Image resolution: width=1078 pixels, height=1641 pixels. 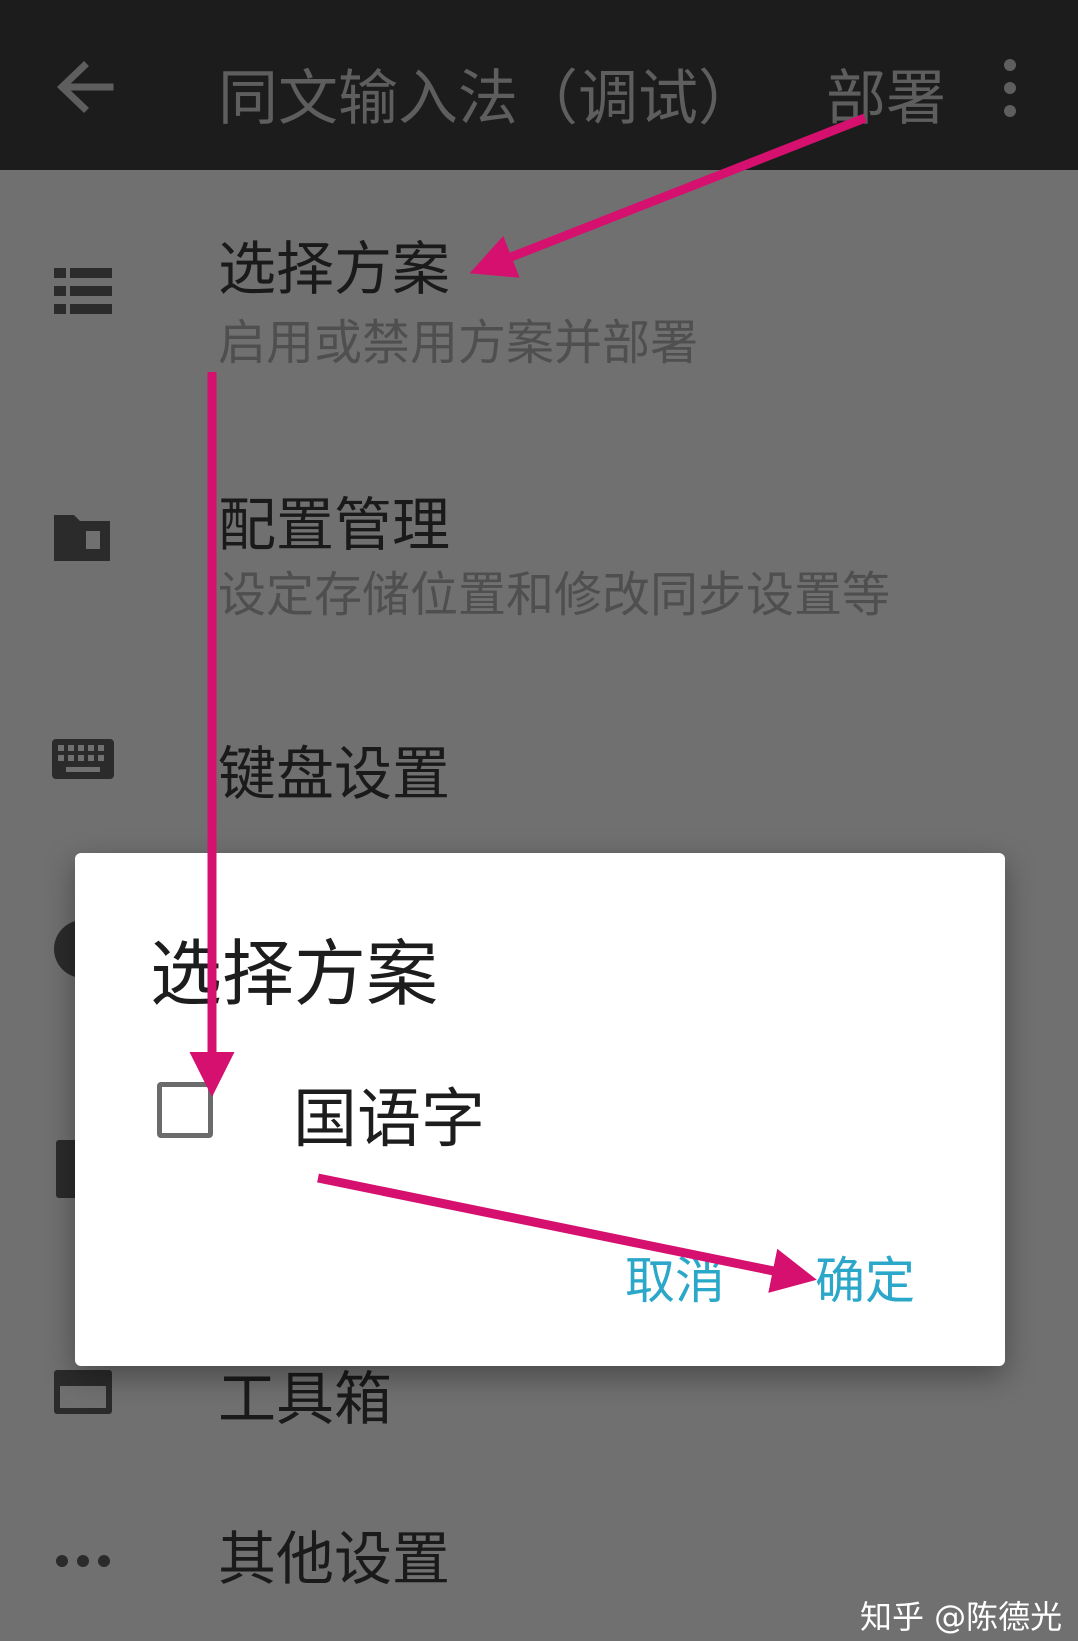 What do you see at coordinates (886, 93) in the screenshot?
I see `deploy-button: 部署` at bounding box center [886, 93].